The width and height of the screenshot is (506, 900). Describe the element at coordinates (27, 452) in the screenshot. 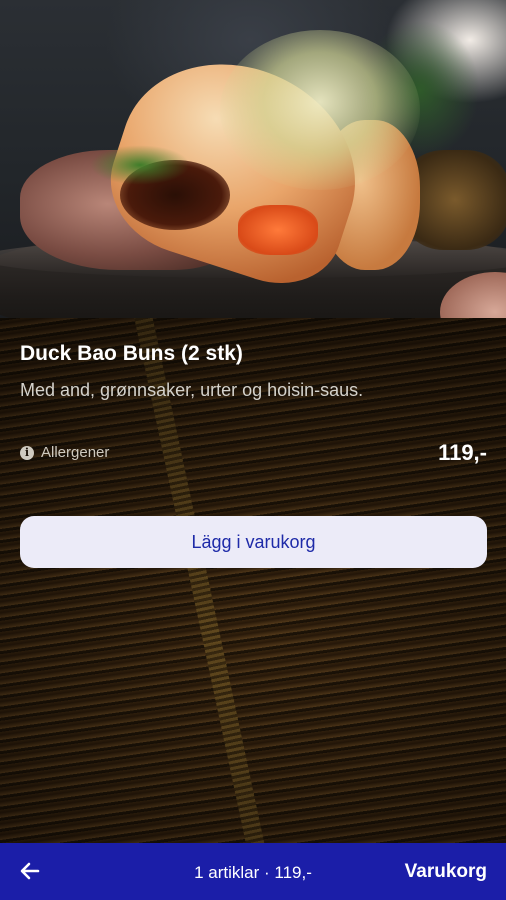

I see `info-icon: i` at that location.